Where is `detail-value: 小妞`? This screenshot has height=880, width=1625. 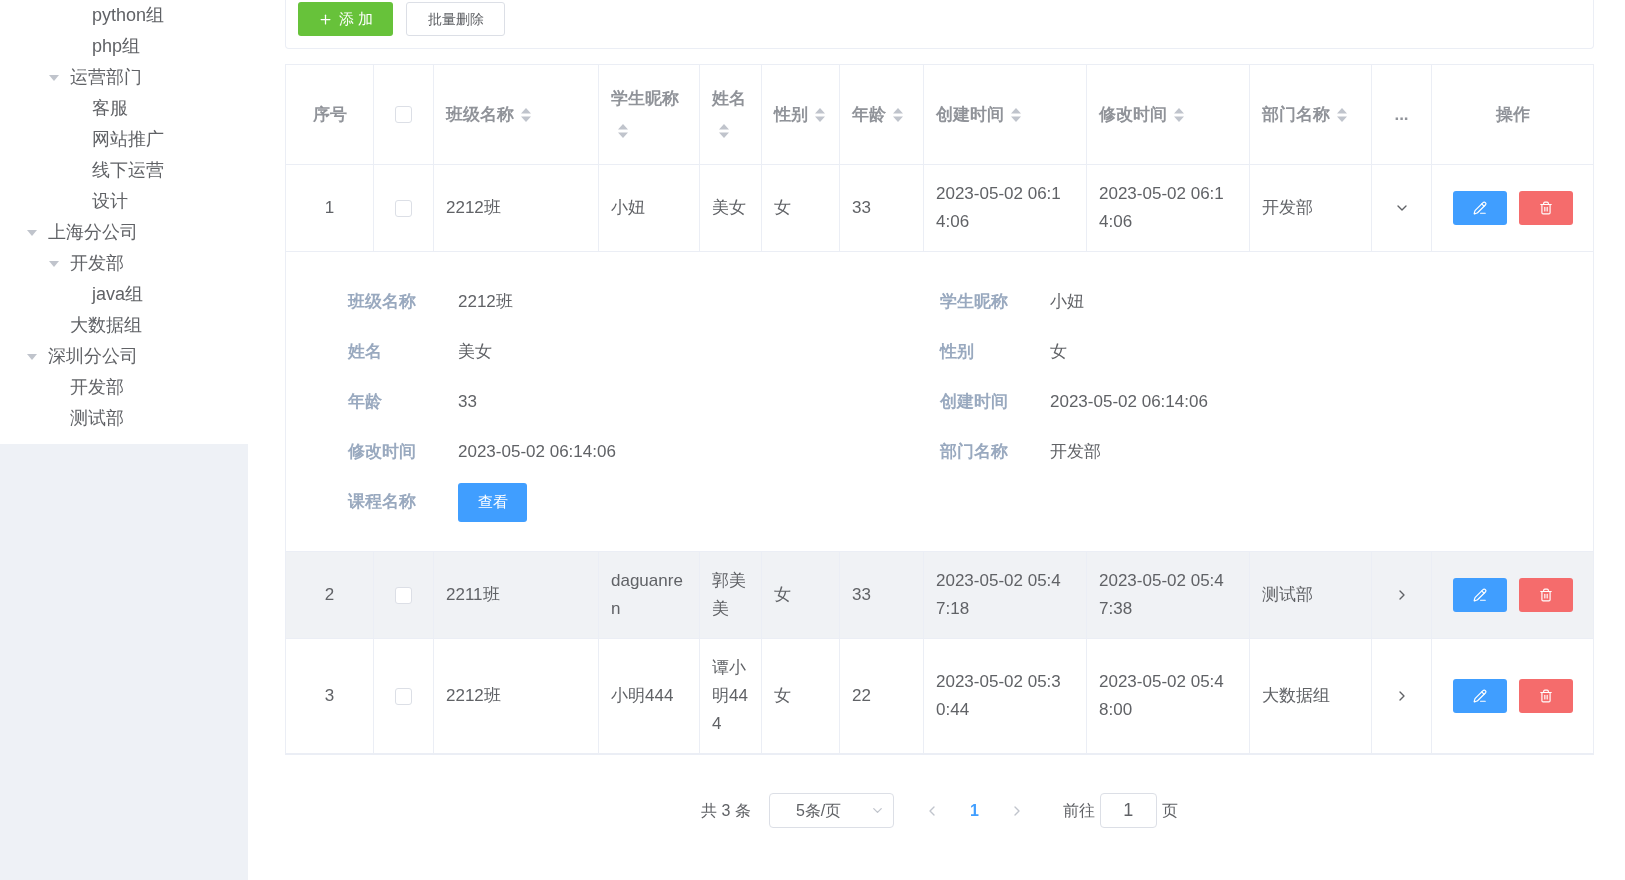 detail-value: 小妞 is located at coordinates (1067, 302).